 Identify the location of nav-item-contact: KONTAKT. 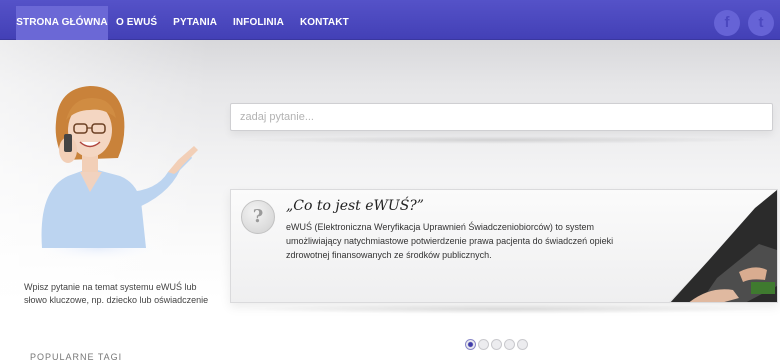
(324, 23).